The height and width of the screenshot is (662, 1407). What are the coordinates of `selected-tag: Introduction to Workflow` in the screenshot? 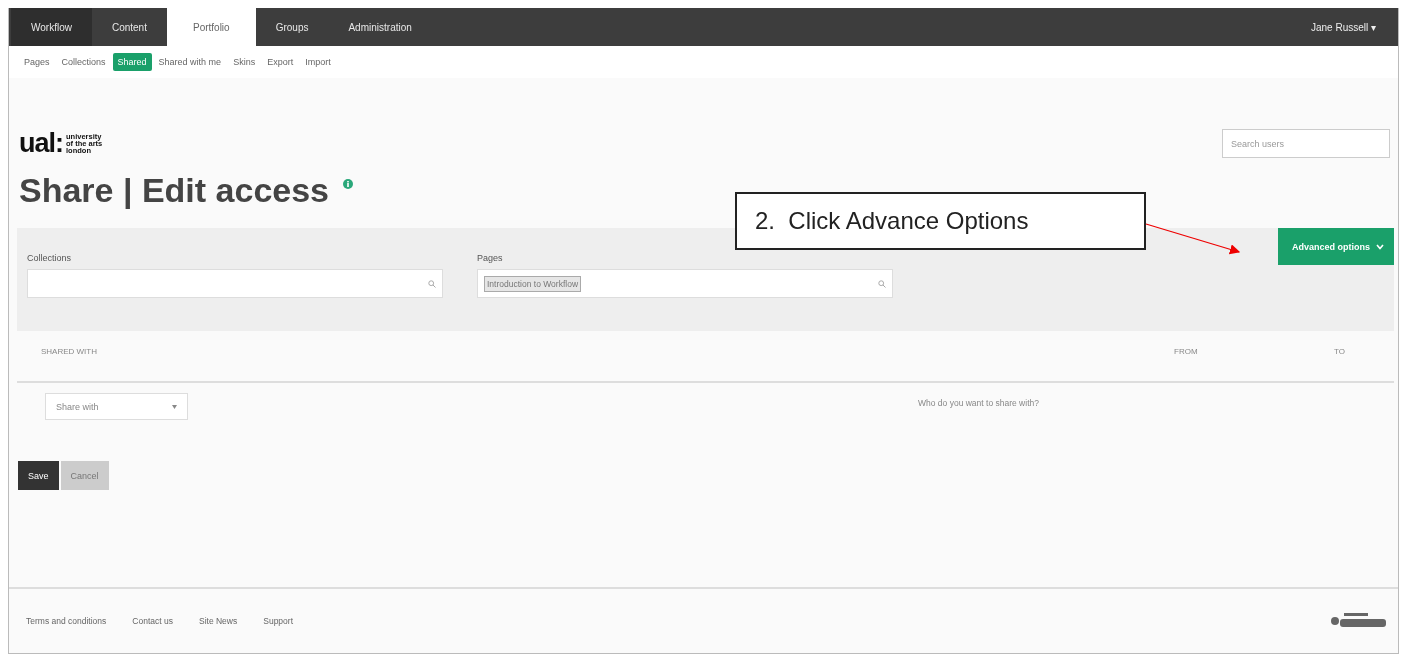 It's located at (533, 283).